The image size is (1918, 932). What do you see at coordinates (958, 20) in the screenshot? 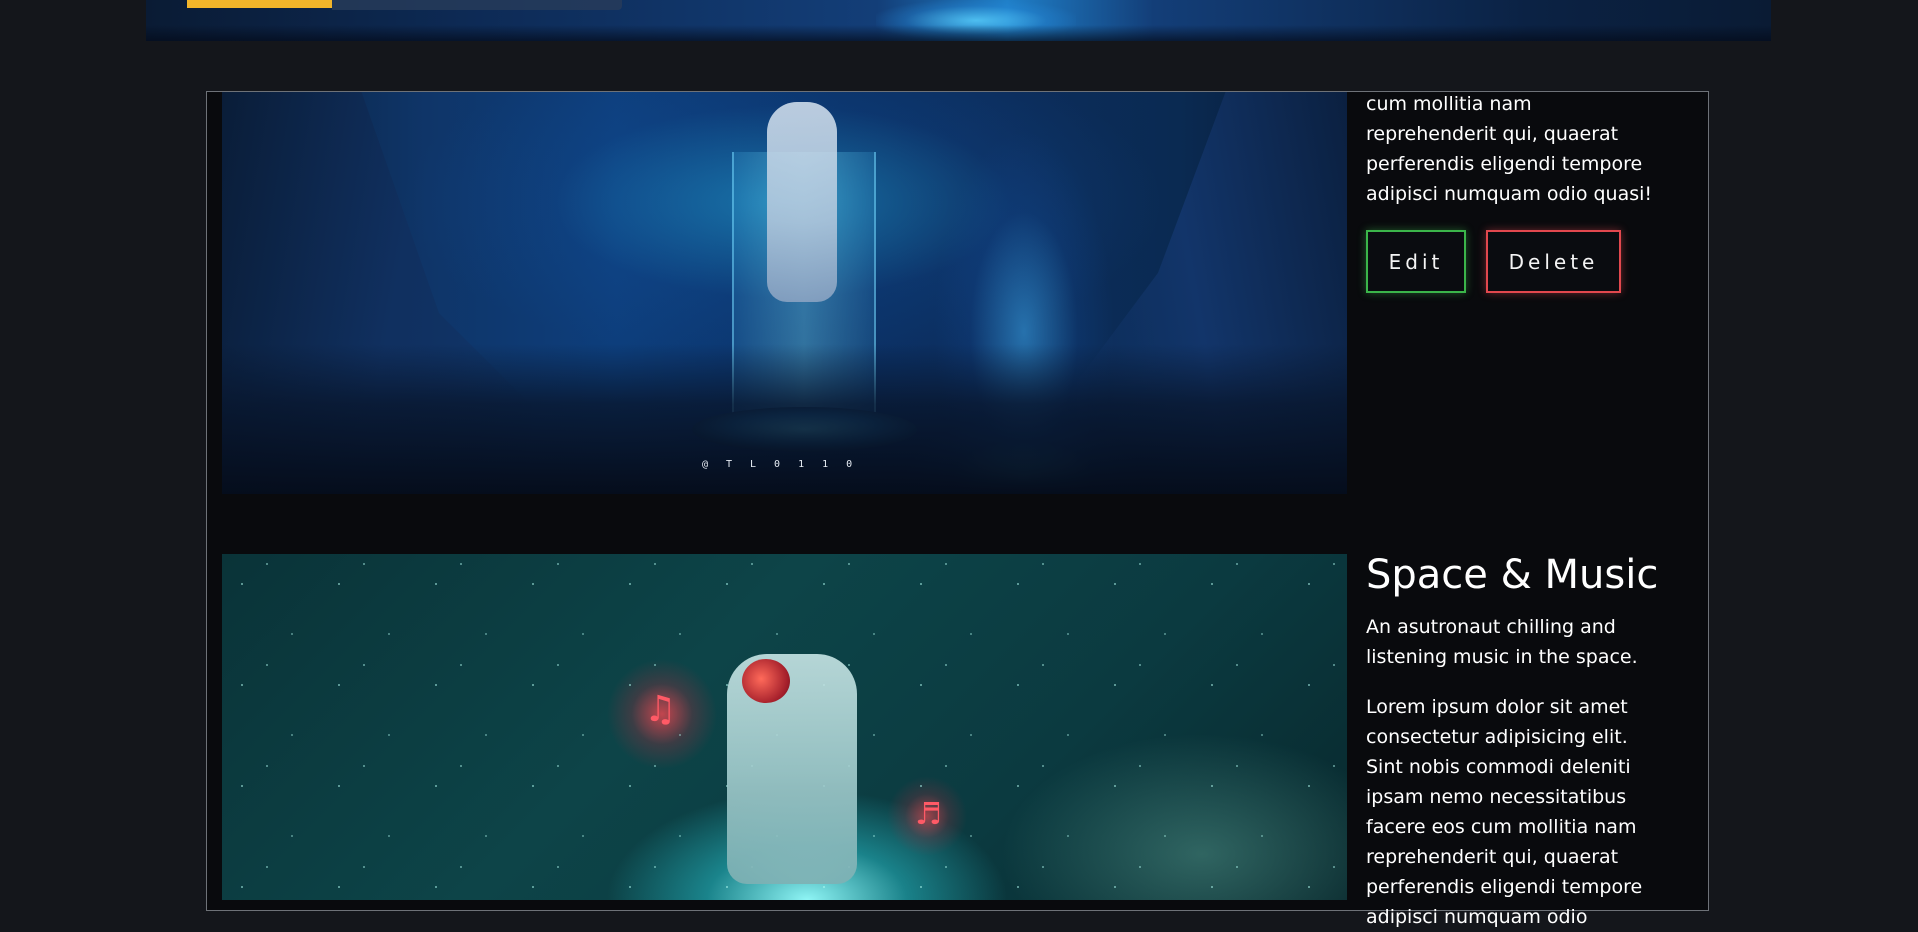
I see `previous-card-image` at bounding box center [958, 20].